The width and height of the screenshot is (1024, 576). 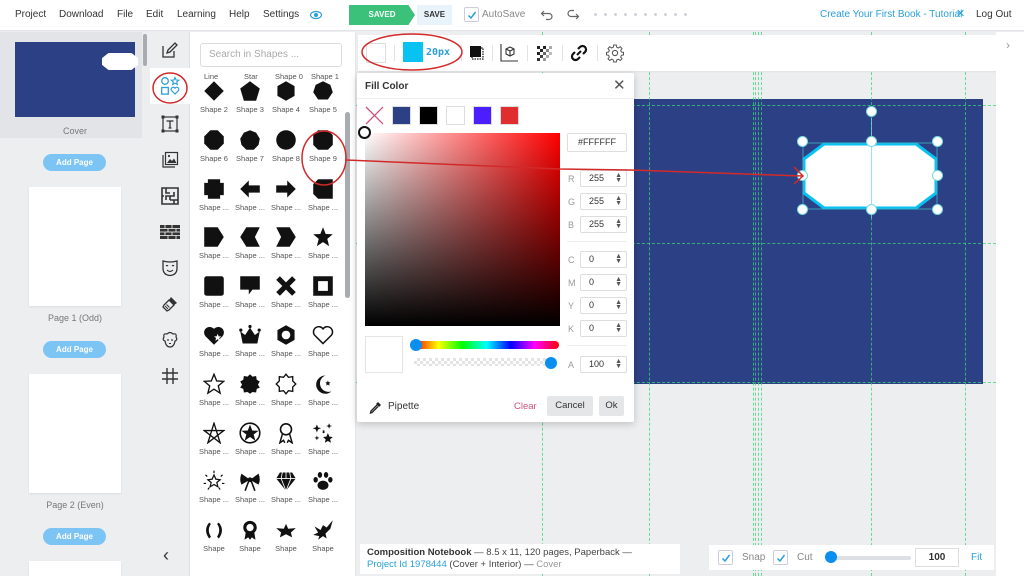 What do you see at coordinates (544, 53) in the screenshot?
I see `transparency-icon` at bounding box center [544, 53].